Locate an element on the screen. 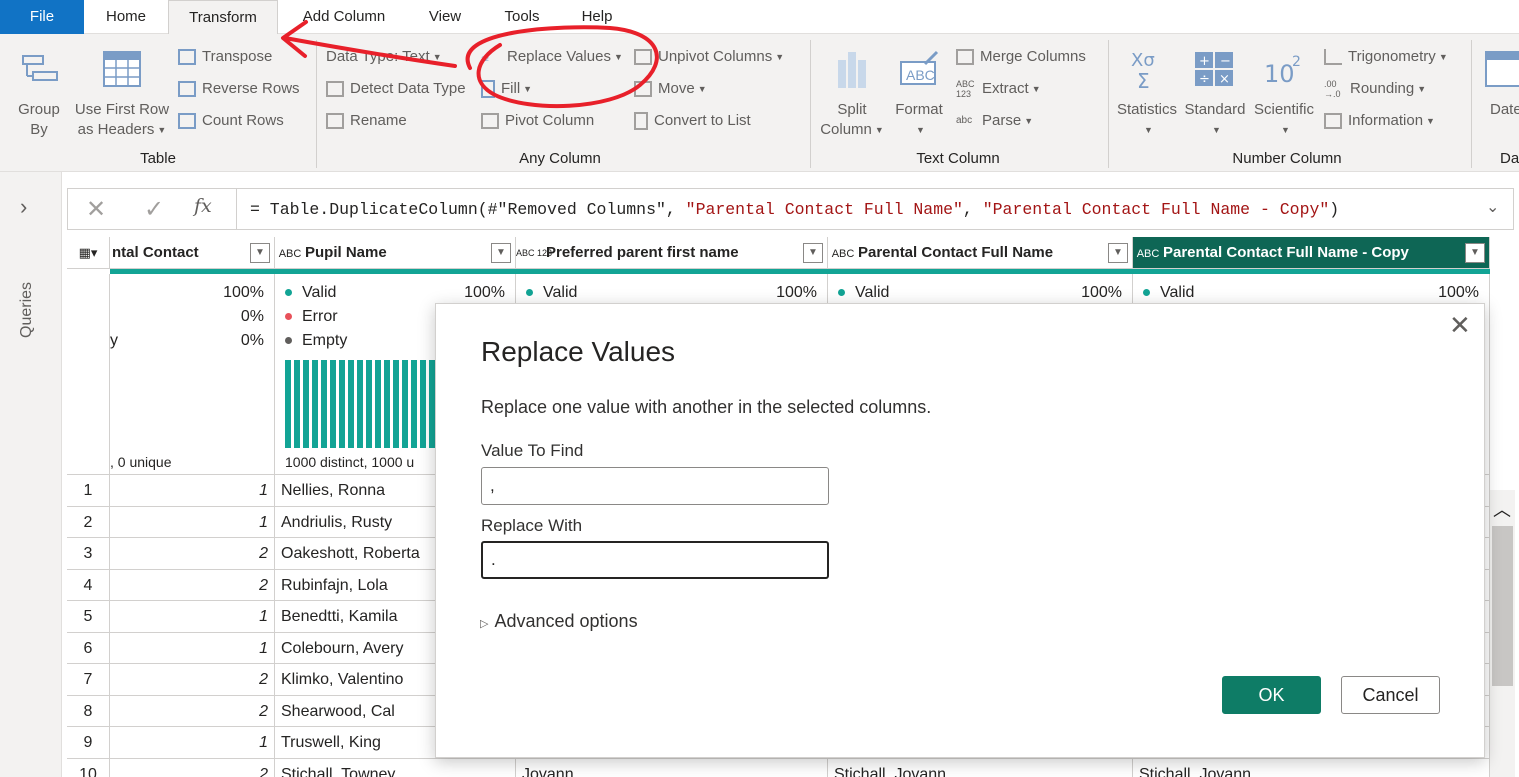 The image size is (1519, 777). advanced-options-toggle: ▷ Advanced options is located at coordinates (559, 621).